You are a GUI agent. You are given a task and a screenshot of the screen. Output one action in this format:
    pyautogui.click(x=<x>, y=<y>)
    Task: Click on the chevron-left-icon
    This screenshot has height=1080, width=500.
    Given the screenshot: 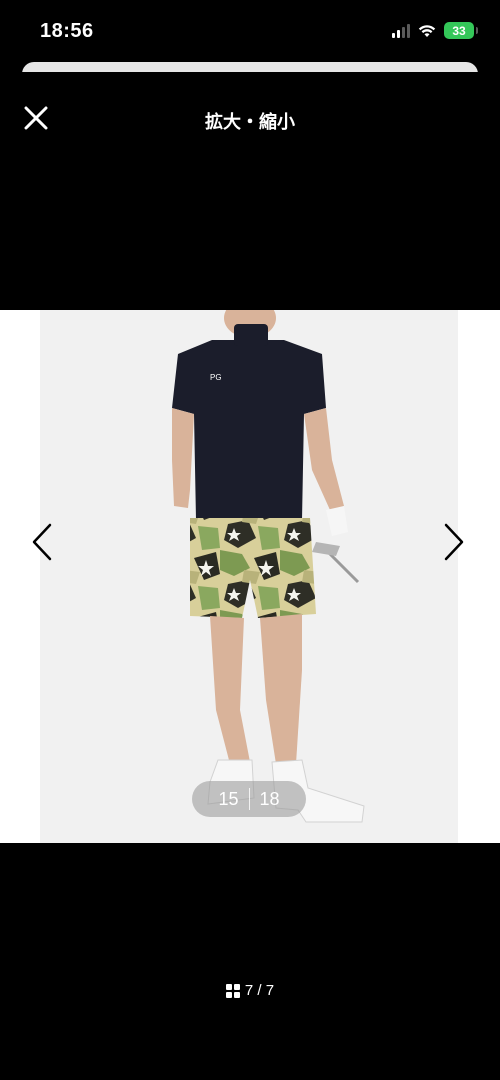 What is the action you would take?
    pyautogui.click(x=42, y=542)
    